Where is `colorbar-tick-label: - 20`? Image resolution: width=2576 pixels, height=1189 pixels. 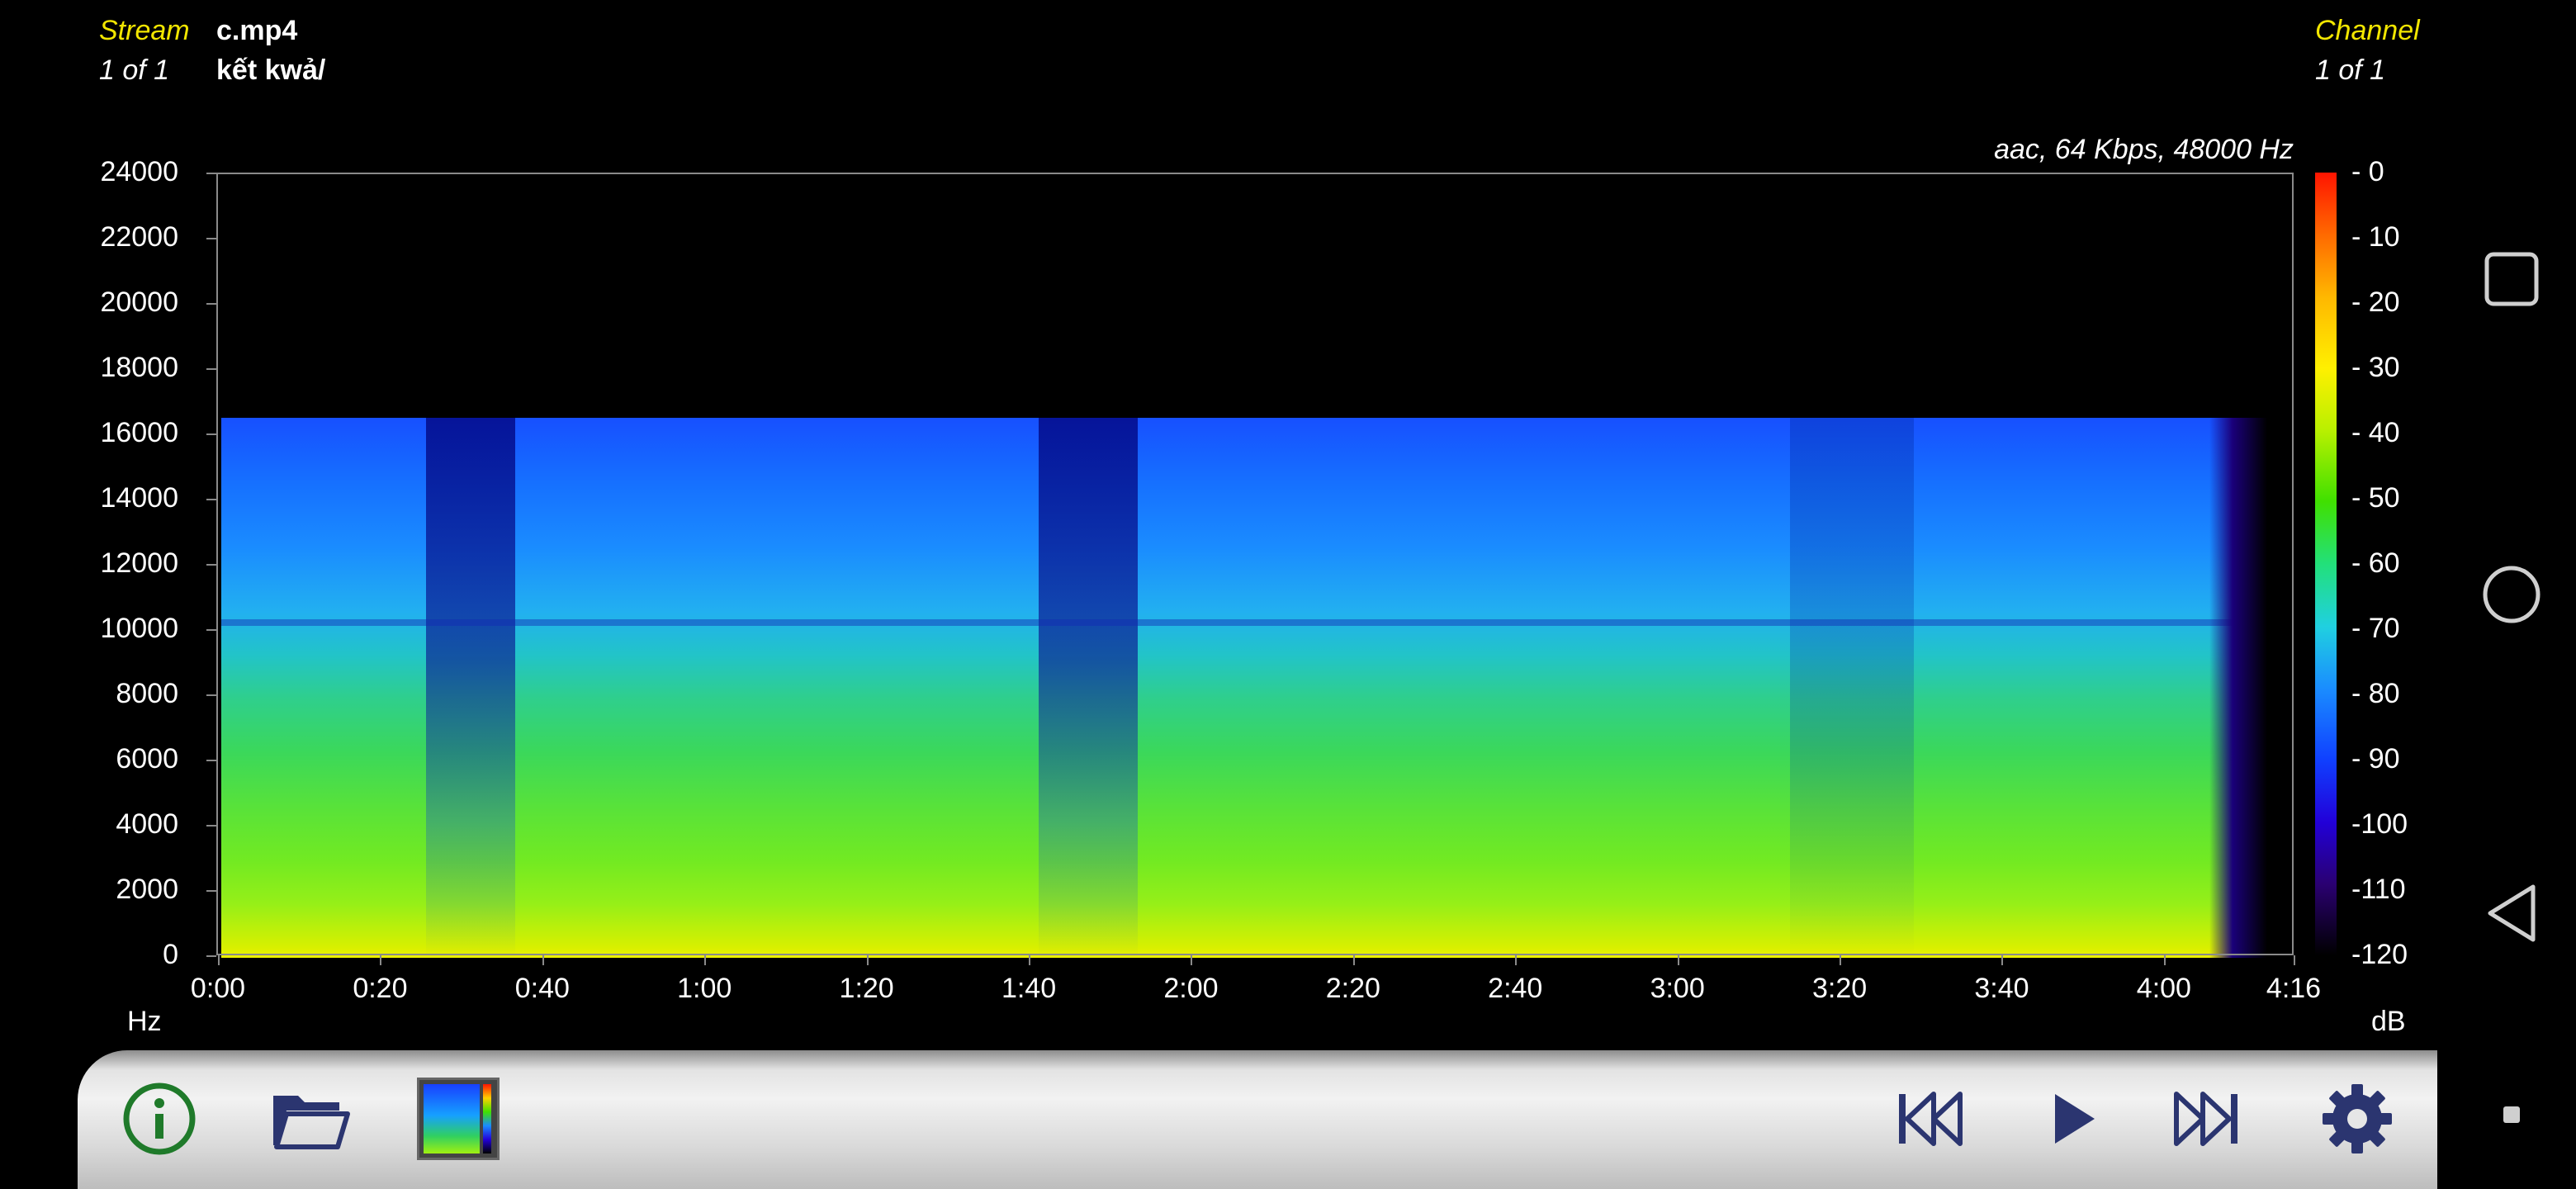
colorbar-tick-label: - 20 is located at coordinates (2375, 302).